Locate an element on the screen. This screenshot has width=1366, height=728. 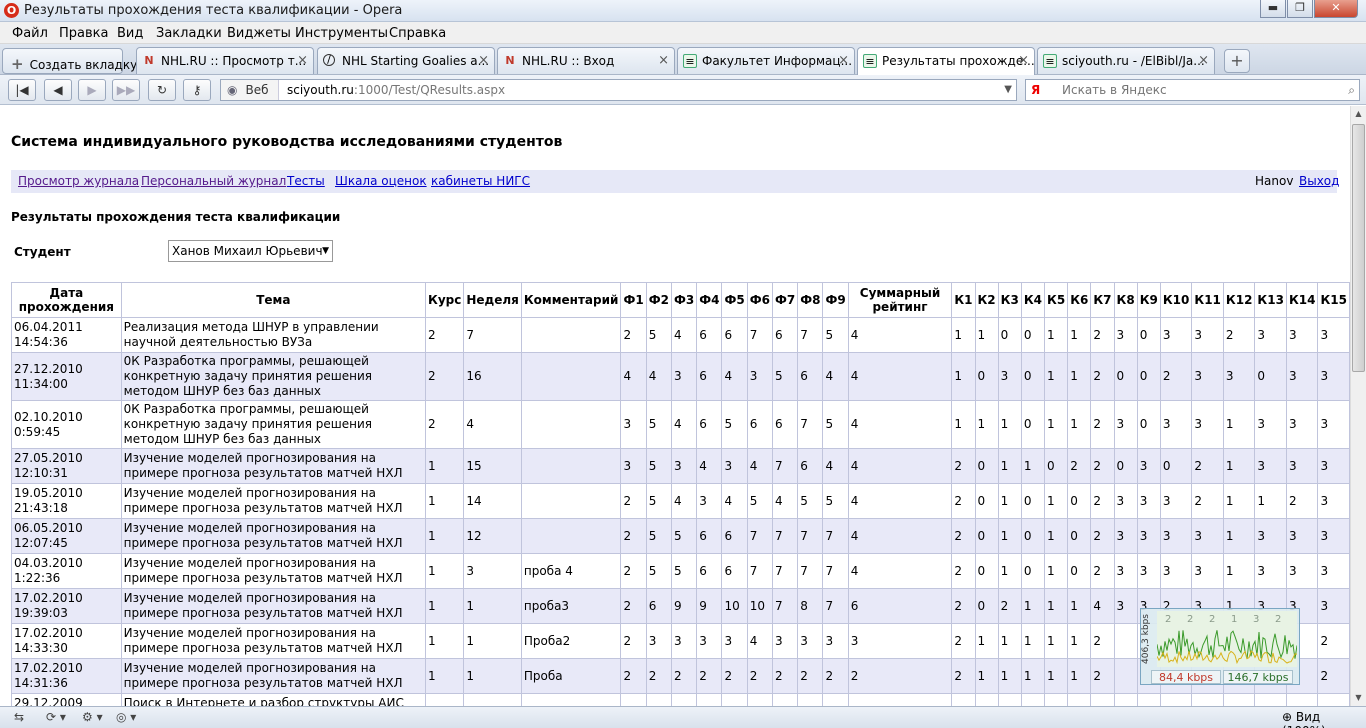
back-button: ◀ is located at coordinates (58, 90).